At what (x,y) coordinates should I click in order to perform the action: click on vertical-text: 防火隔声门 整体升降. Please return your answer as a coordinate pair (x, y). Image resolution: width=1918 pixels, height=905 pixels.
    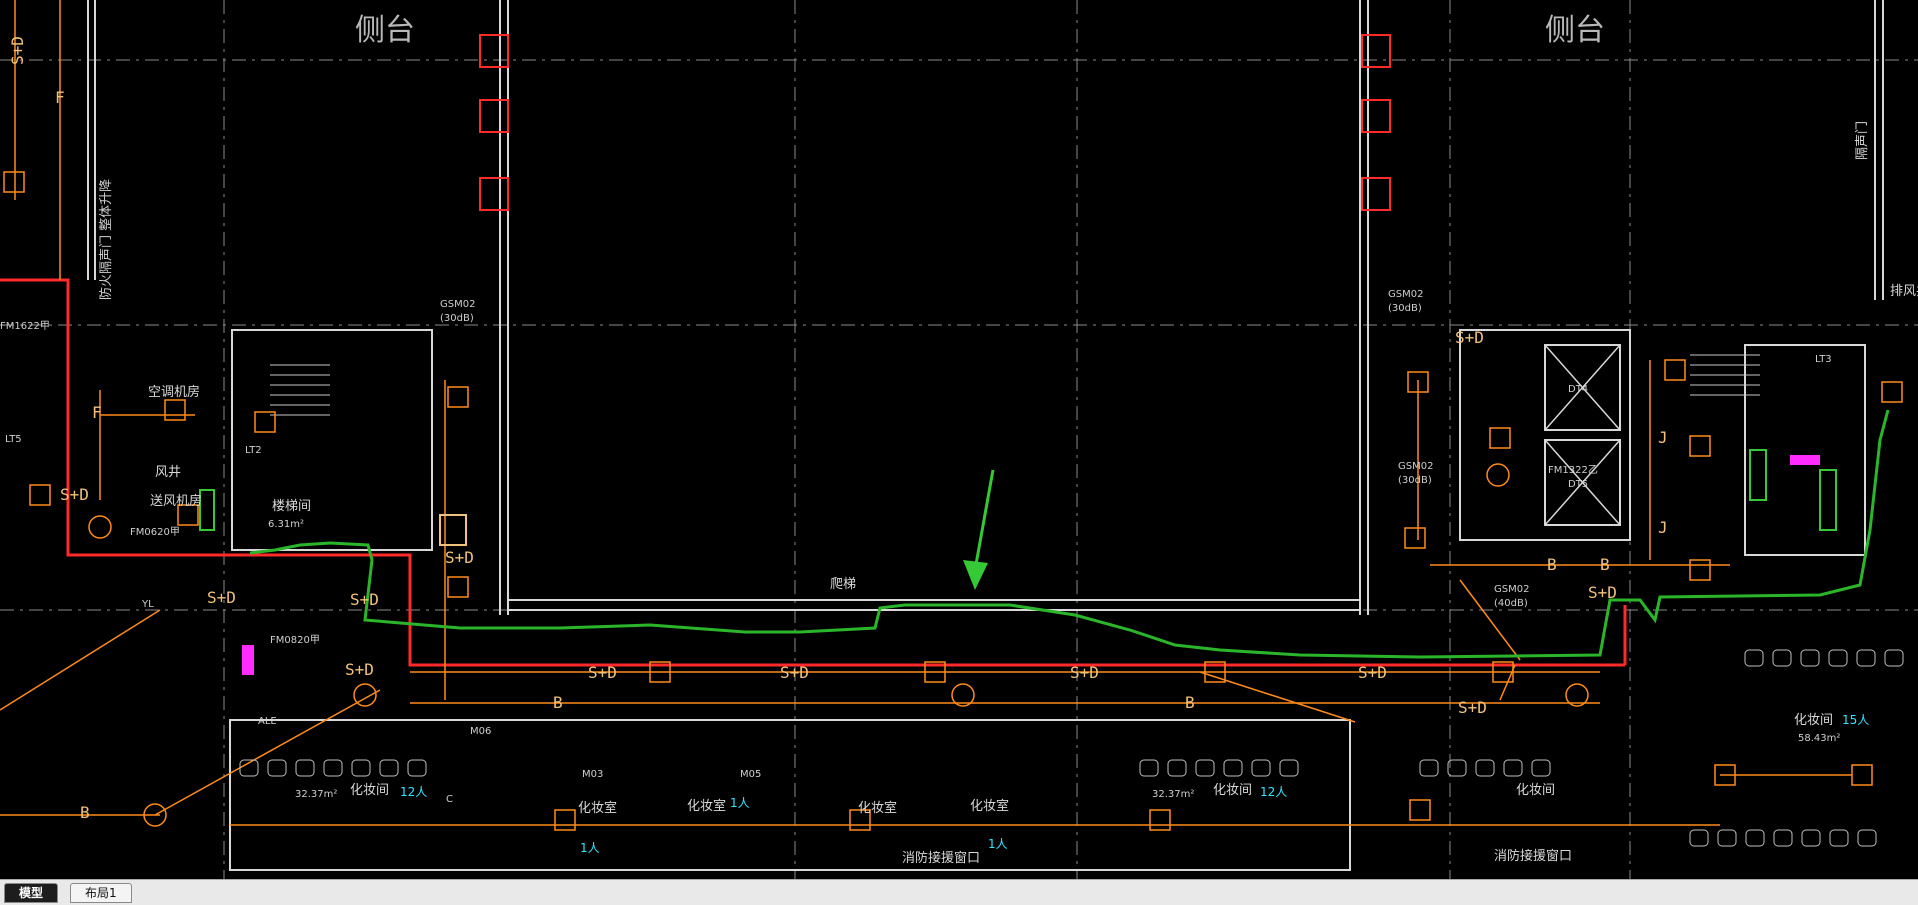
    Looking at the image, I should click on (106, 239).